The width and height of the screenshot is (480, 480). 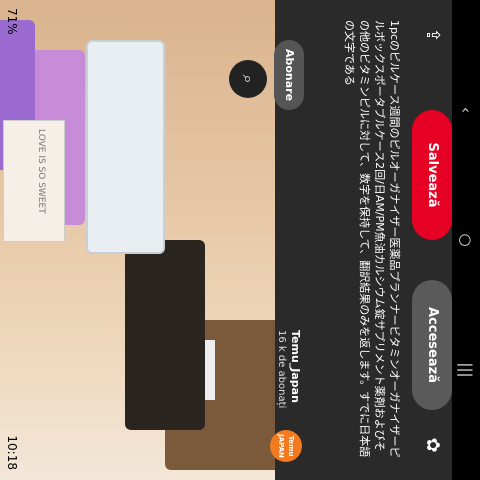 What do you see at coordinates (41, 171) in the screenshot?
I see `card-text: LOVE IS SO SWEET` at bounding box center [41, 171].